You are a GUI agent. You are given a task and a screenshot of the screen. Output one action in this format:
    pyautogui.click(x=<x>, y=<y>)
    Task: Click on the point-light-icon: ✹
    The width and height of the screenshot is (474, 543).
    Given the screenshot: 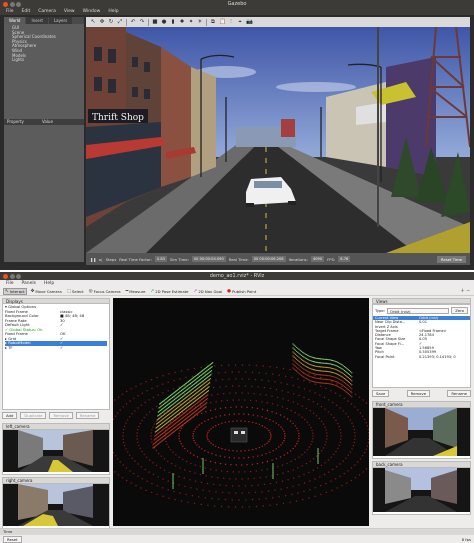 What is the action you would take?
    pyautogui.click(x=182, y=22)
    